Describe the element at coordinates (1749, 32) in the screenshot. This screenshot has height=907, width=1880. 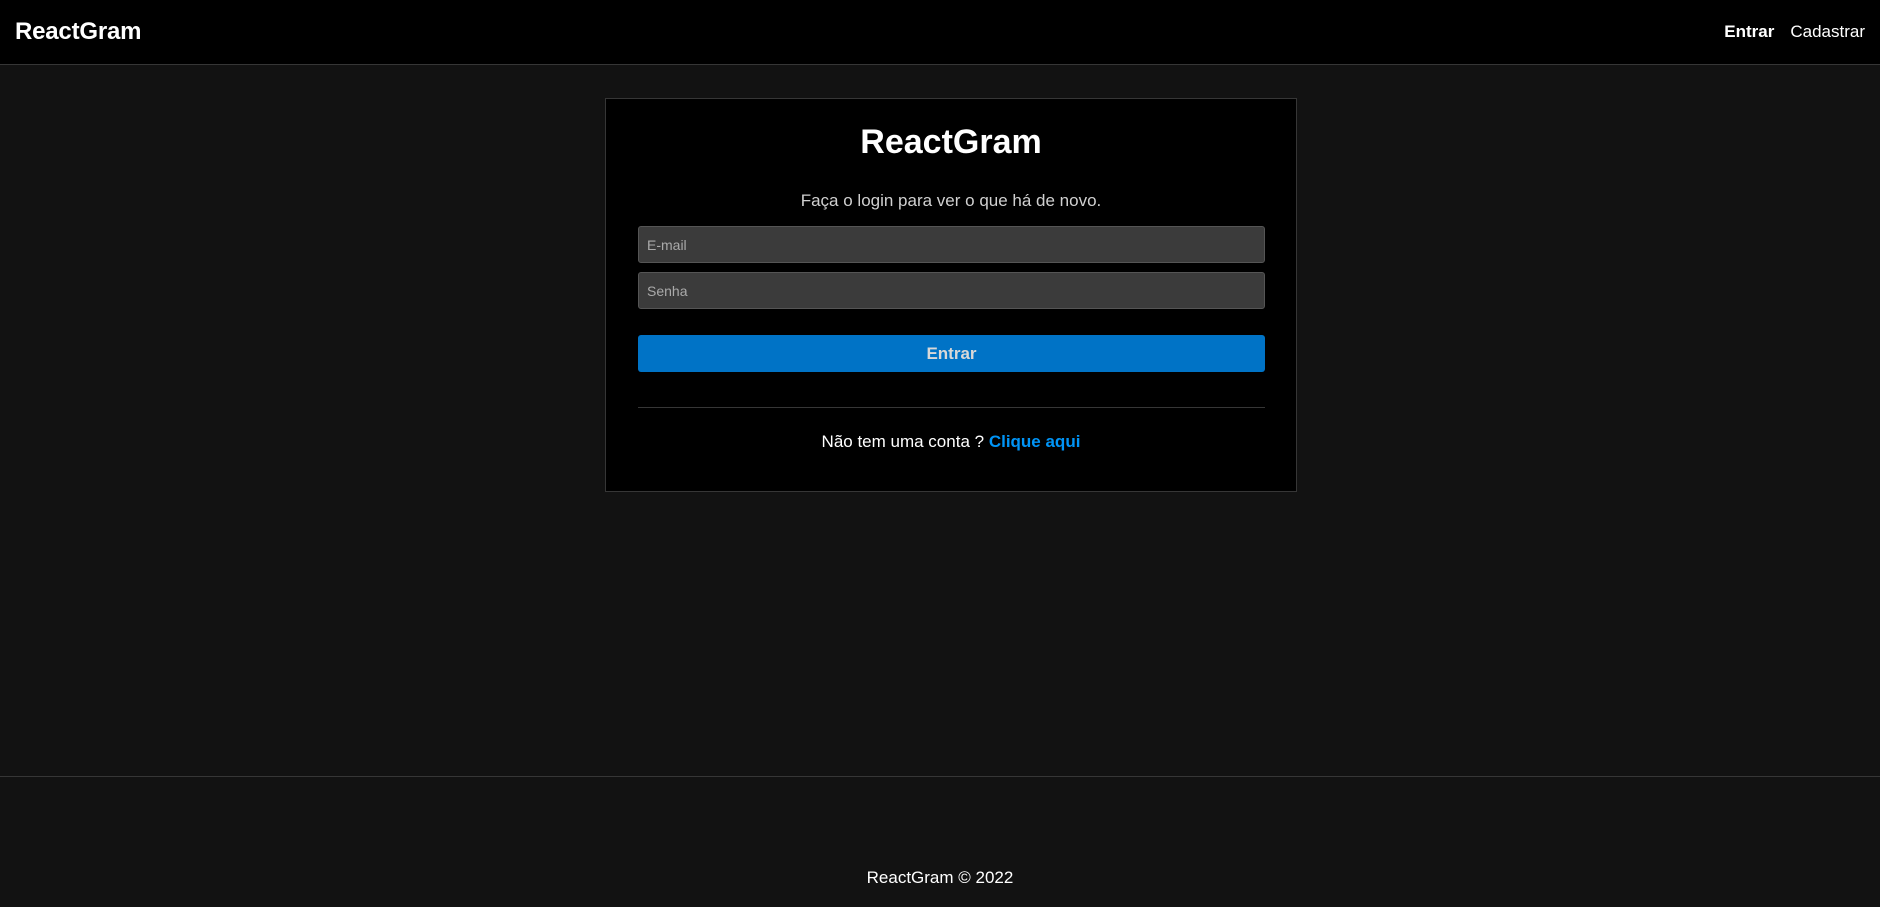
I see `nav-link-entrar: Entrar` at that location.